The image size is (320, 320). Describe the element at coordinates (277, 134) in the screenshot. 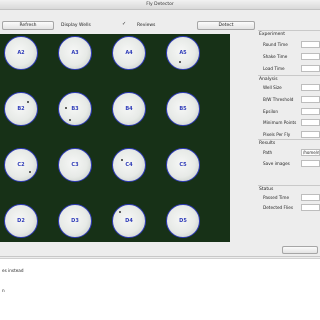

I see `pixels-per-fly-label: Pixels Per Fly` at that location.